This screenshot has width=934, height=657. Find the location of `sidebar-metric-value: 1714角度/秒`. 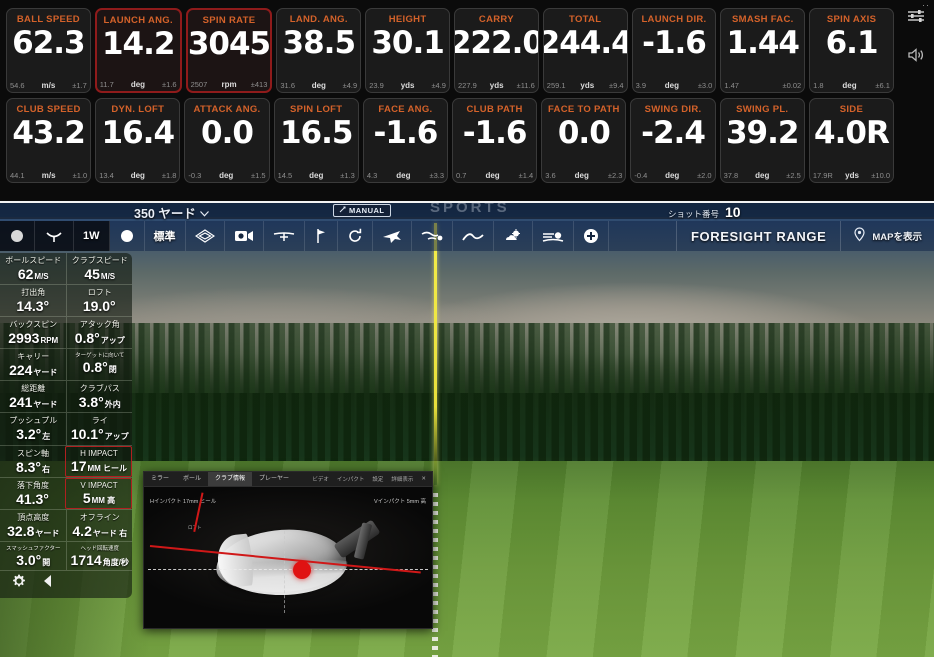

sidebar-metric-value: 1714角度/秒 is located at coordinates (99, 559).